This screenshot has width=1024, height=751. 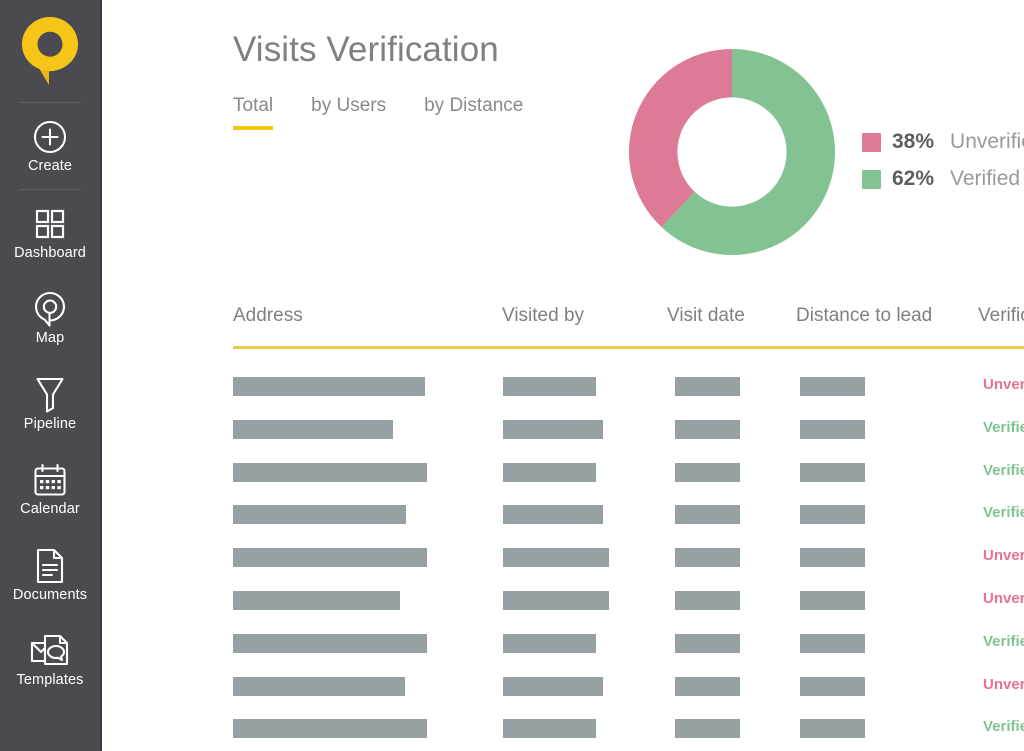 I want to click on calendar-icon, so click(x=50, y=480).